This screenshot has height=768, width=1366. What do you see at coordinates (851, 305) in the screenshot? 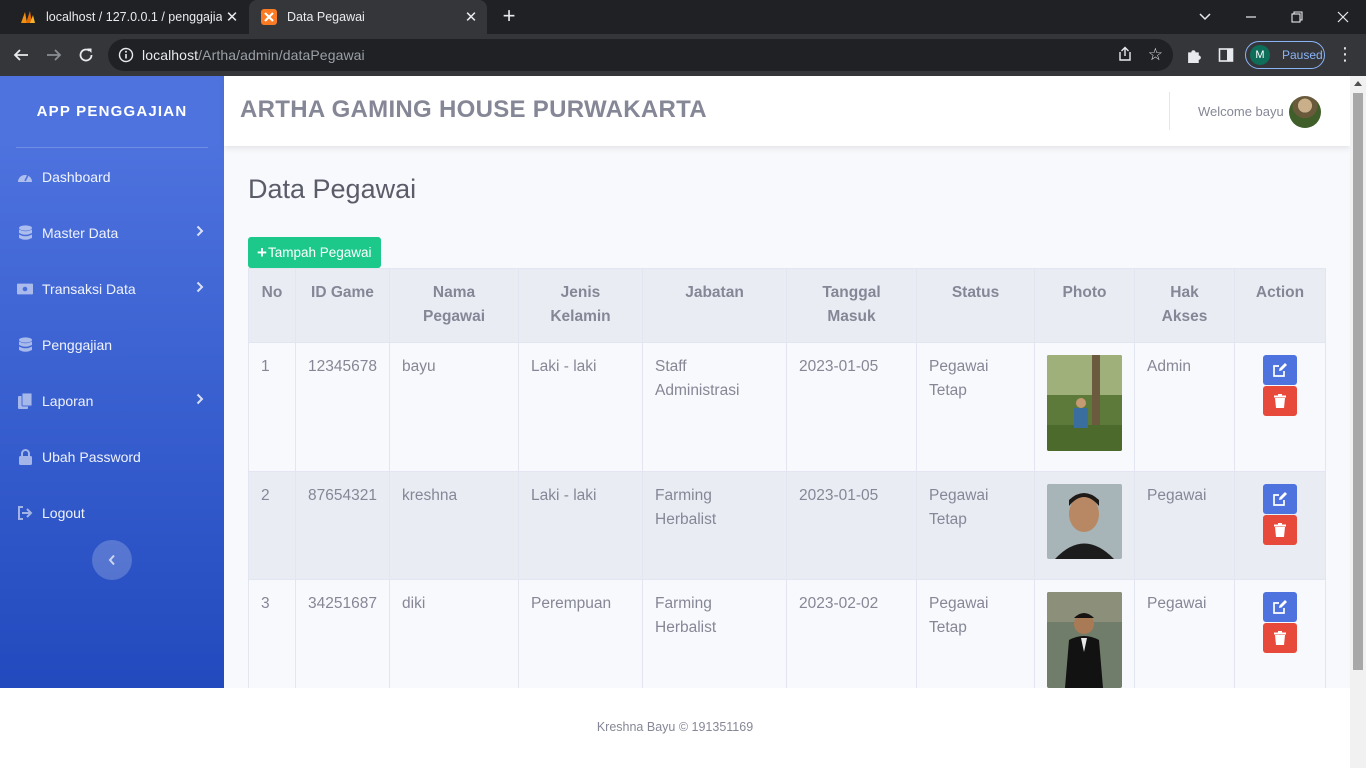
I see `column-header: Tanggal Masuk` at bounding box center [851, 305].